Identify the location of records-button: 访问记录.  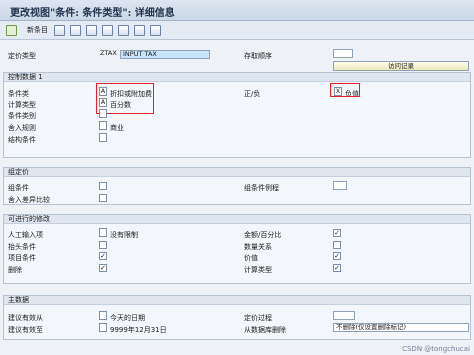
(401, 66).